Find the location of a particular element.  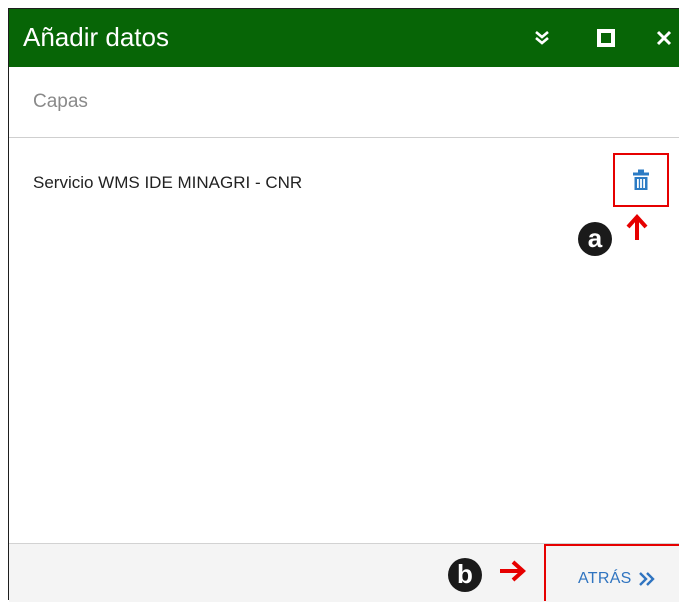

layer-item: Servicio WMS IDE MINAGRI - CNR is located at coordinates (344, 183).